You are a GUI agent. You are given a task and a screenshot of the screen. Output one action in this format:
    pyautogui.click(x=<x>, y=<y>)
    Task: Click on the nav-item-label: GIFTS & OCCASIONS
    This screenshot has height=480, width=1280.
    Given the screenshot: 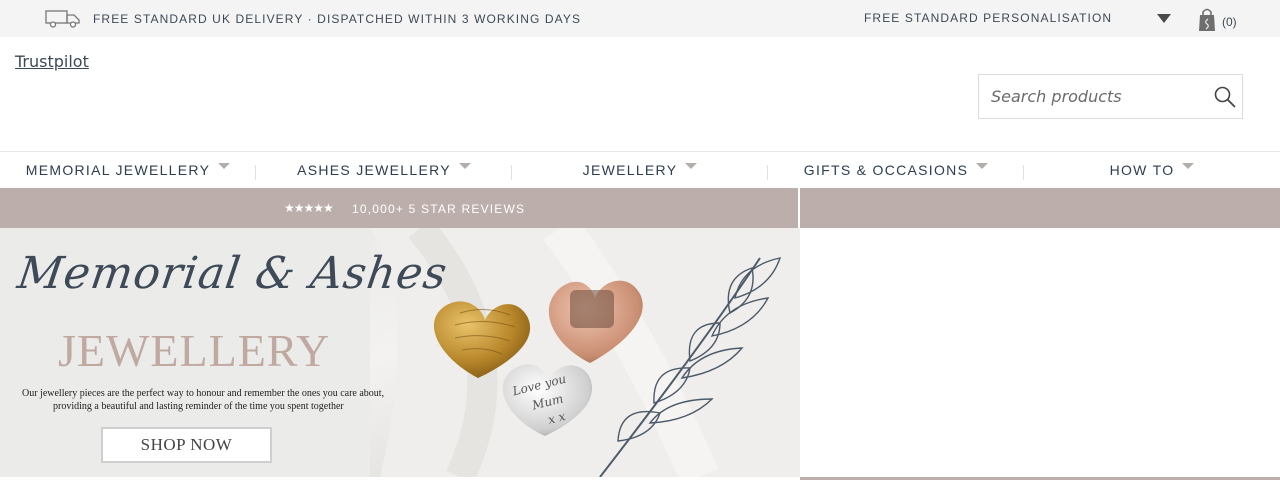 What is the action you would take?
    pyautogui.click(x=886, y=170)
    